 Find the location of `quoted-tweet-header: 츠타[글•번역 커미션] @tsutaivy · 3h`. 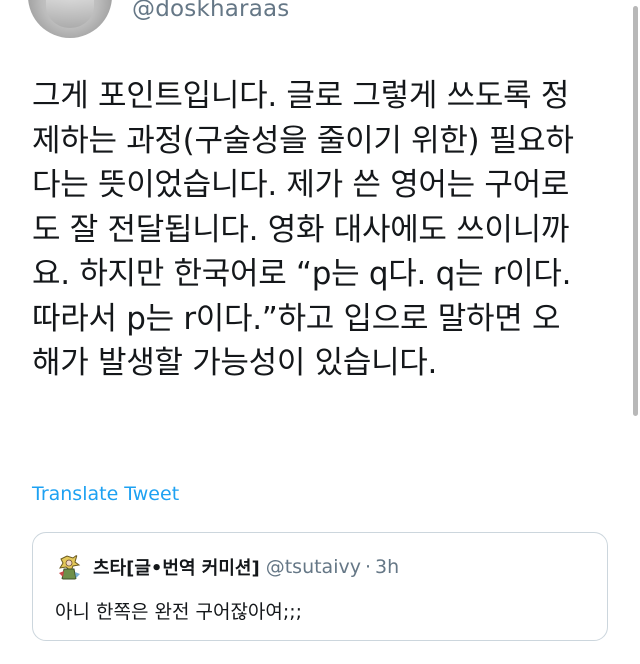

quoted-tweet-header: 츠타[글•번역 커미션] @tsutaivy · 3h is located at coordinates (227, 567).